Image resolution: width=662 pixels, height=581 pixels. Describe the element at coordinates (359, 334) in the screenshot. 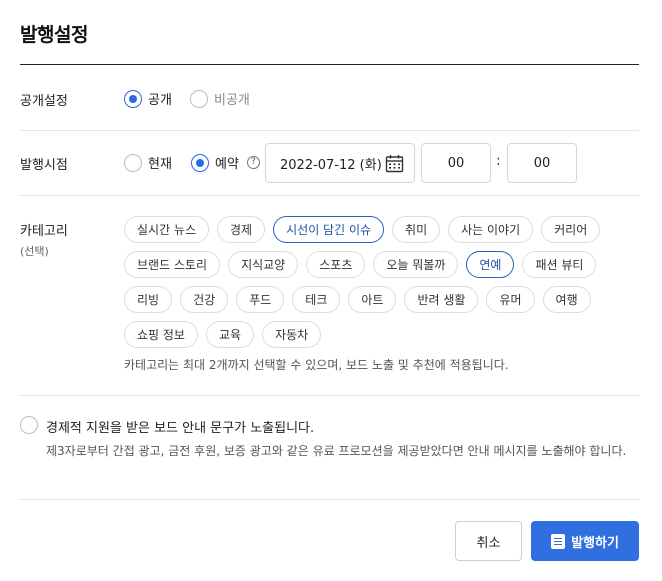

I see `category-chip-row: 쇼핑 정보 교육 자동차` at that location.